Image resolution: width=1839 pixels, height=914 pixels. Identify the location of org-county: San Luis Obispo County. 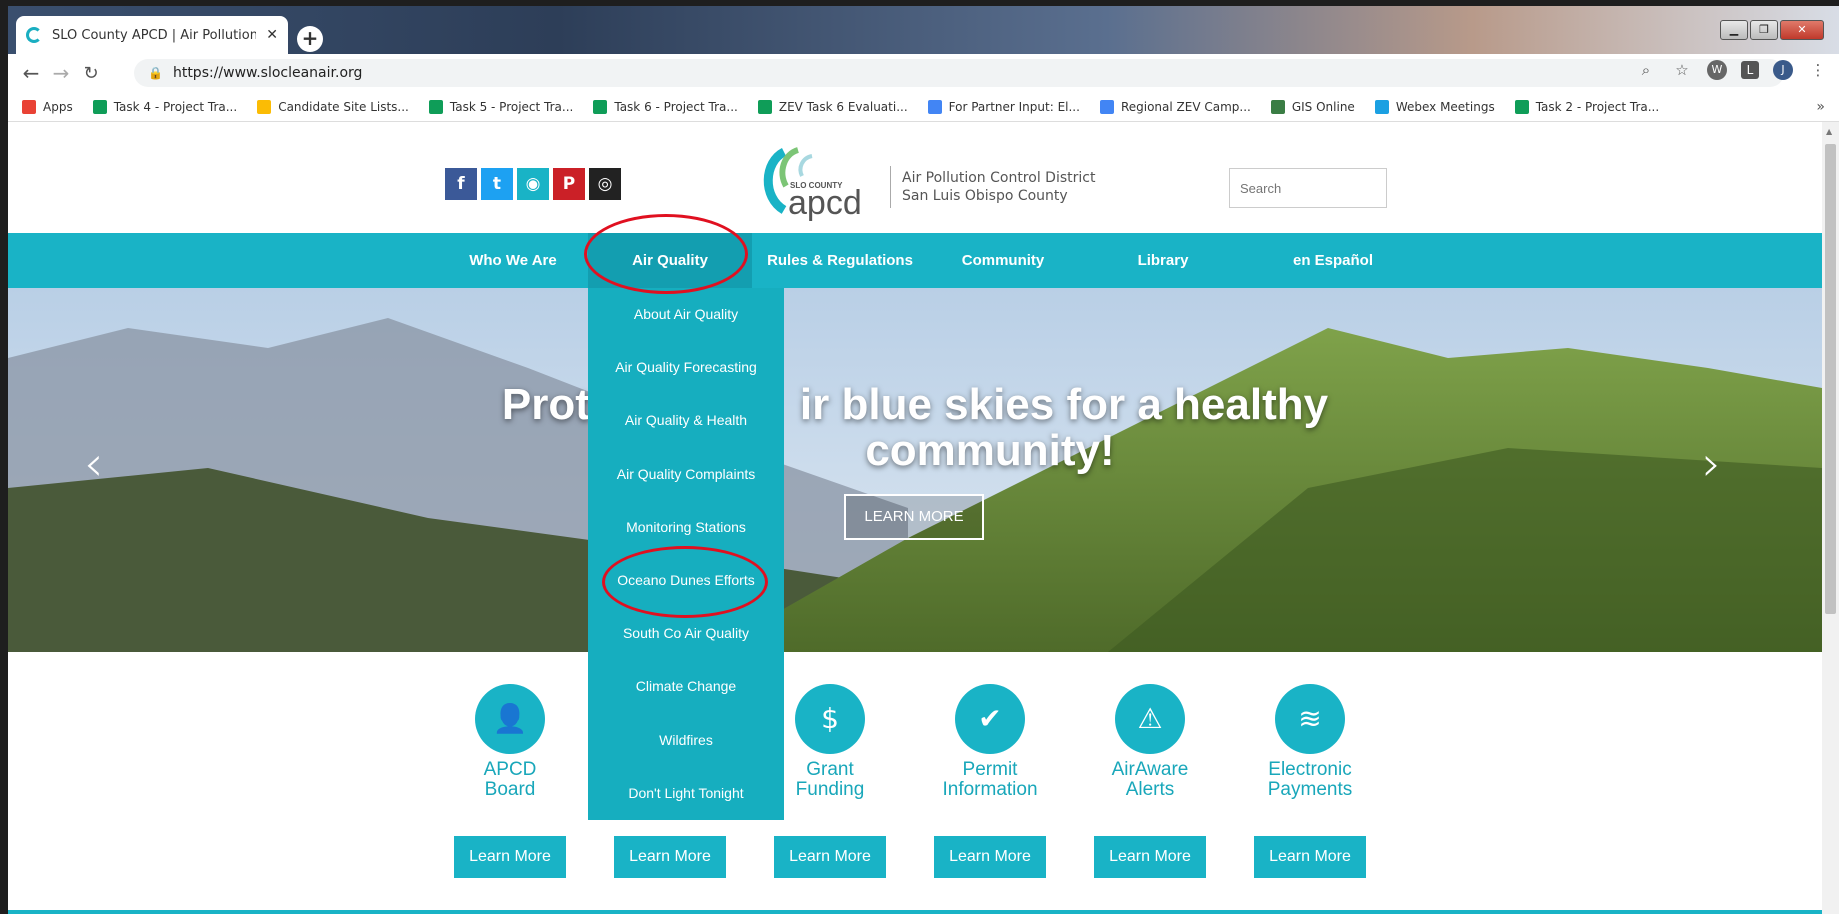
(985, 196).